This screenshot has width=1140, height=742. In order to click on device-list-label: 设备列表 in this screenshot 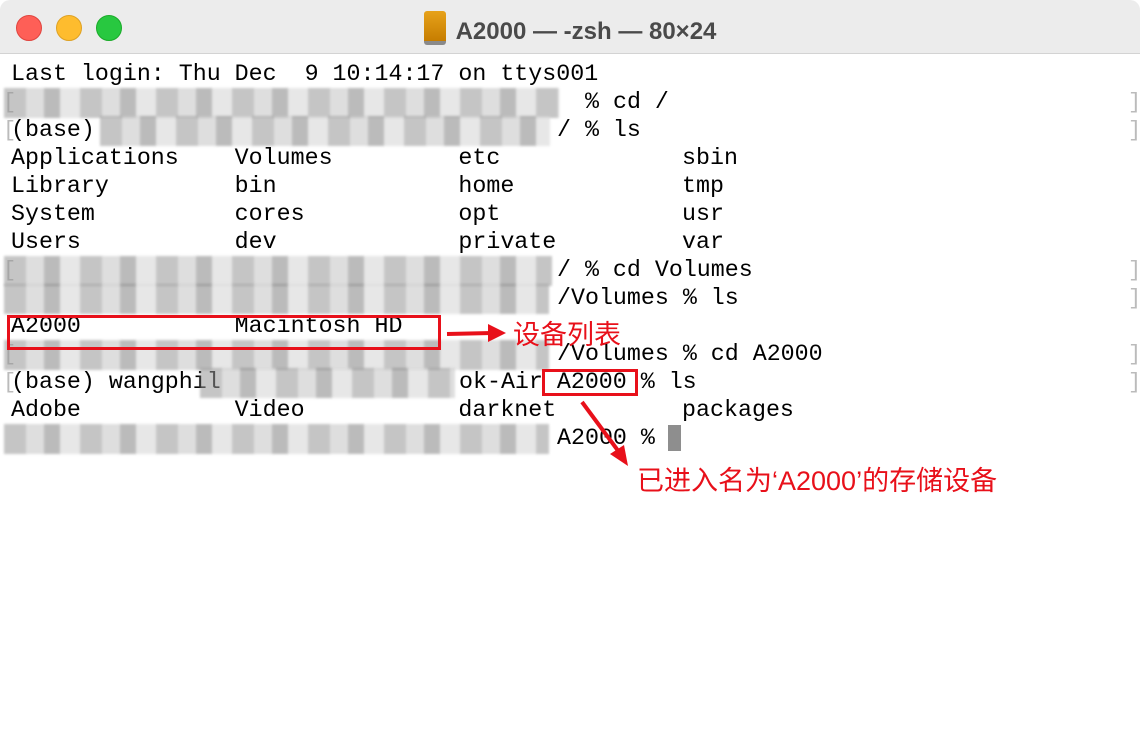, I will do `click(567, 335)`.